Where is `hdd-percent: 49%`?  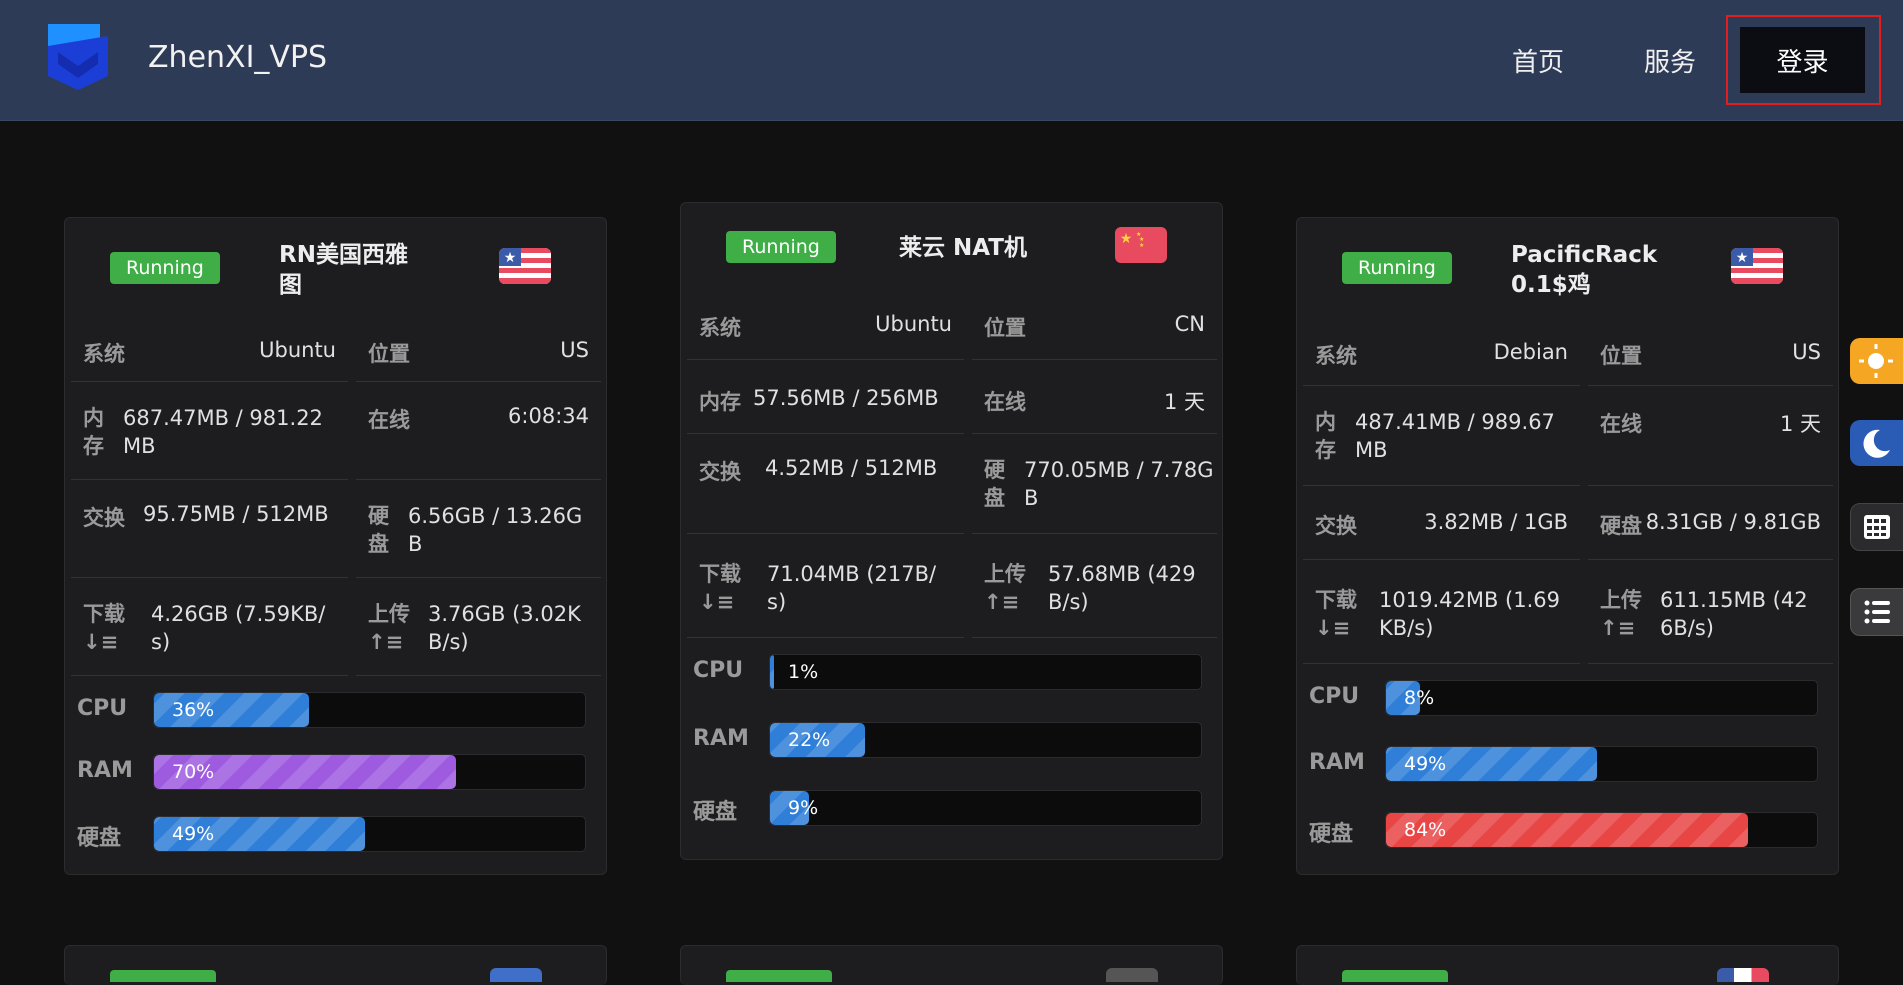 hdd-percent: 49% is located at coordinates (193, 834).